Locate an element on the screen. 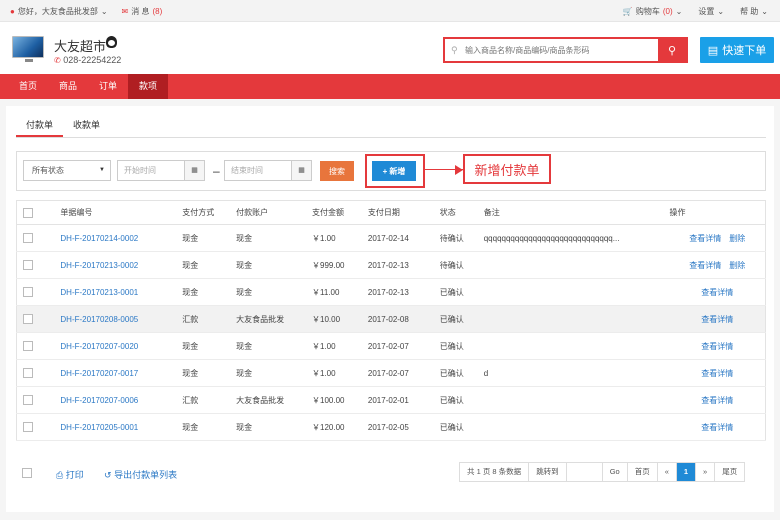 This screenshot has width=780, height=520. pager-last-button: 尾页 is located at coordinates (730, 472).